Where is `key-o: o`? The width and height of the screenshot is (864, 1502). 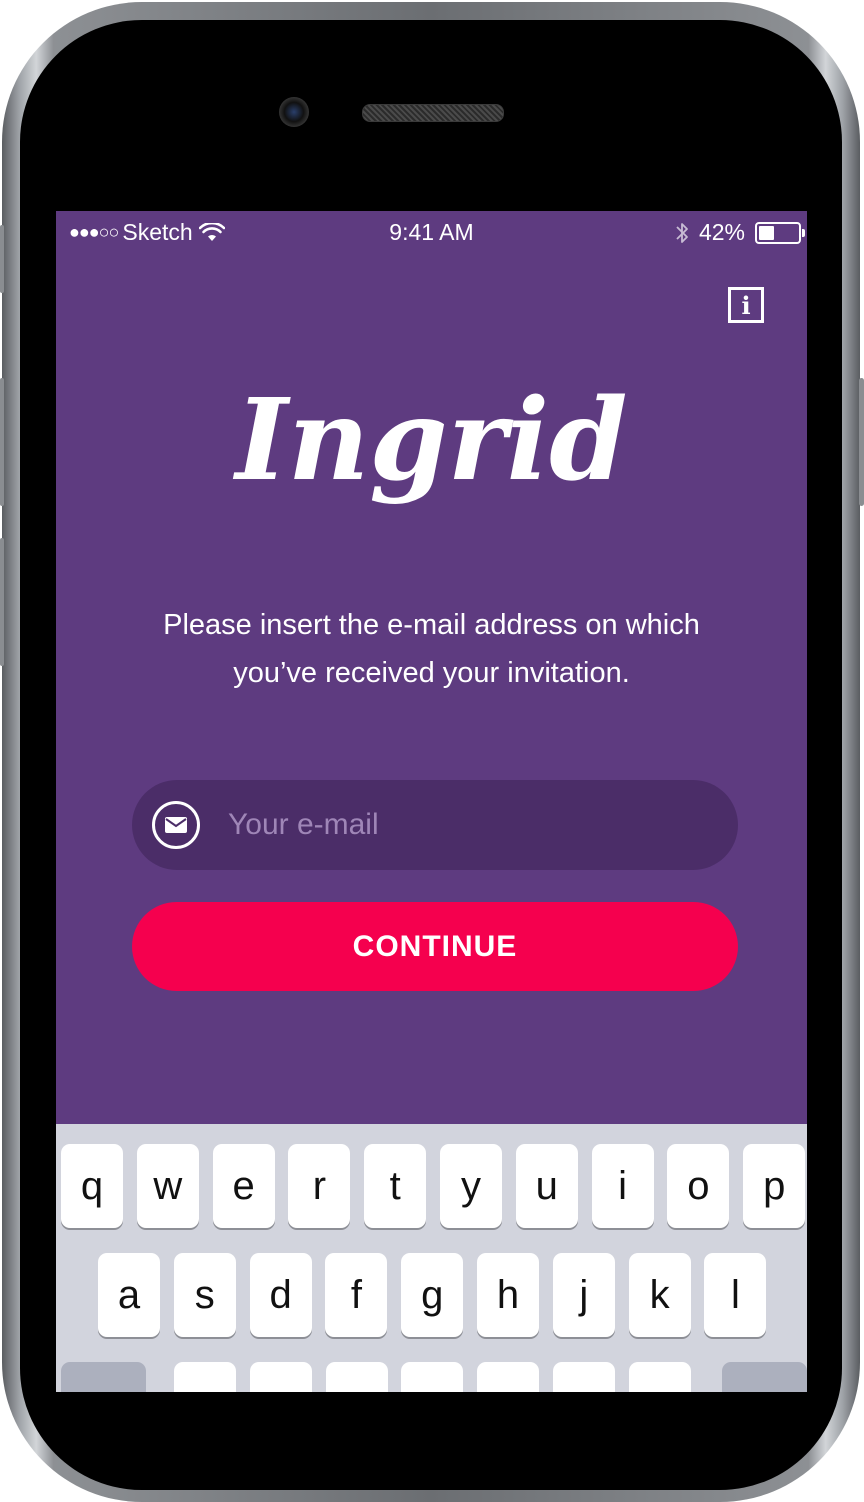 key-o: o is located at coordinates (698, 1186).